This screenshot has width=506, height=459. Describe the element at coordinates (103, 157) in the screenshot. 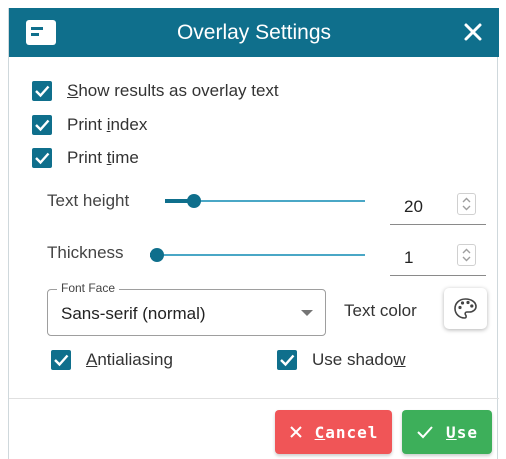

I see `print-time-label: Print time` at that location.